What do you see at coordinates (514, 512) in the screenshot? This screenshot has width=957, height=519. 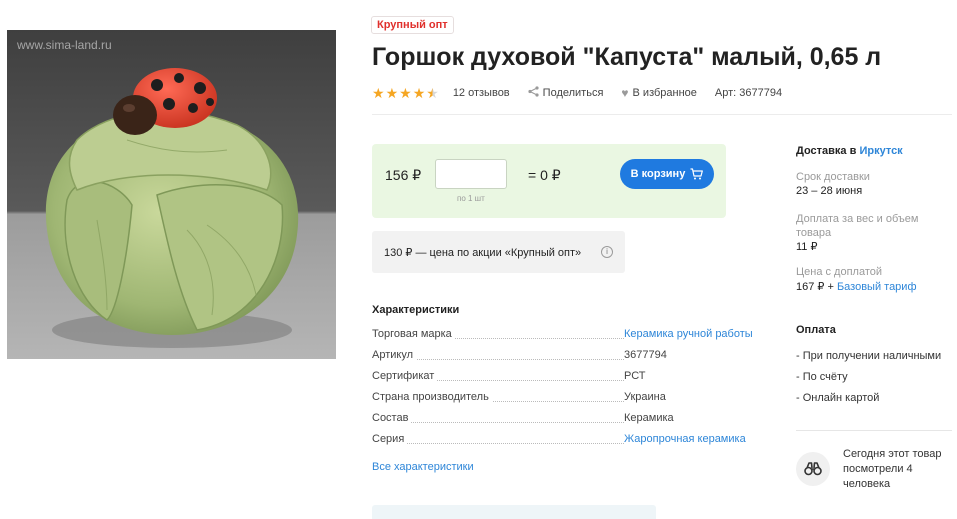 I see `bottom-panel` at bounding box center [514, 512].